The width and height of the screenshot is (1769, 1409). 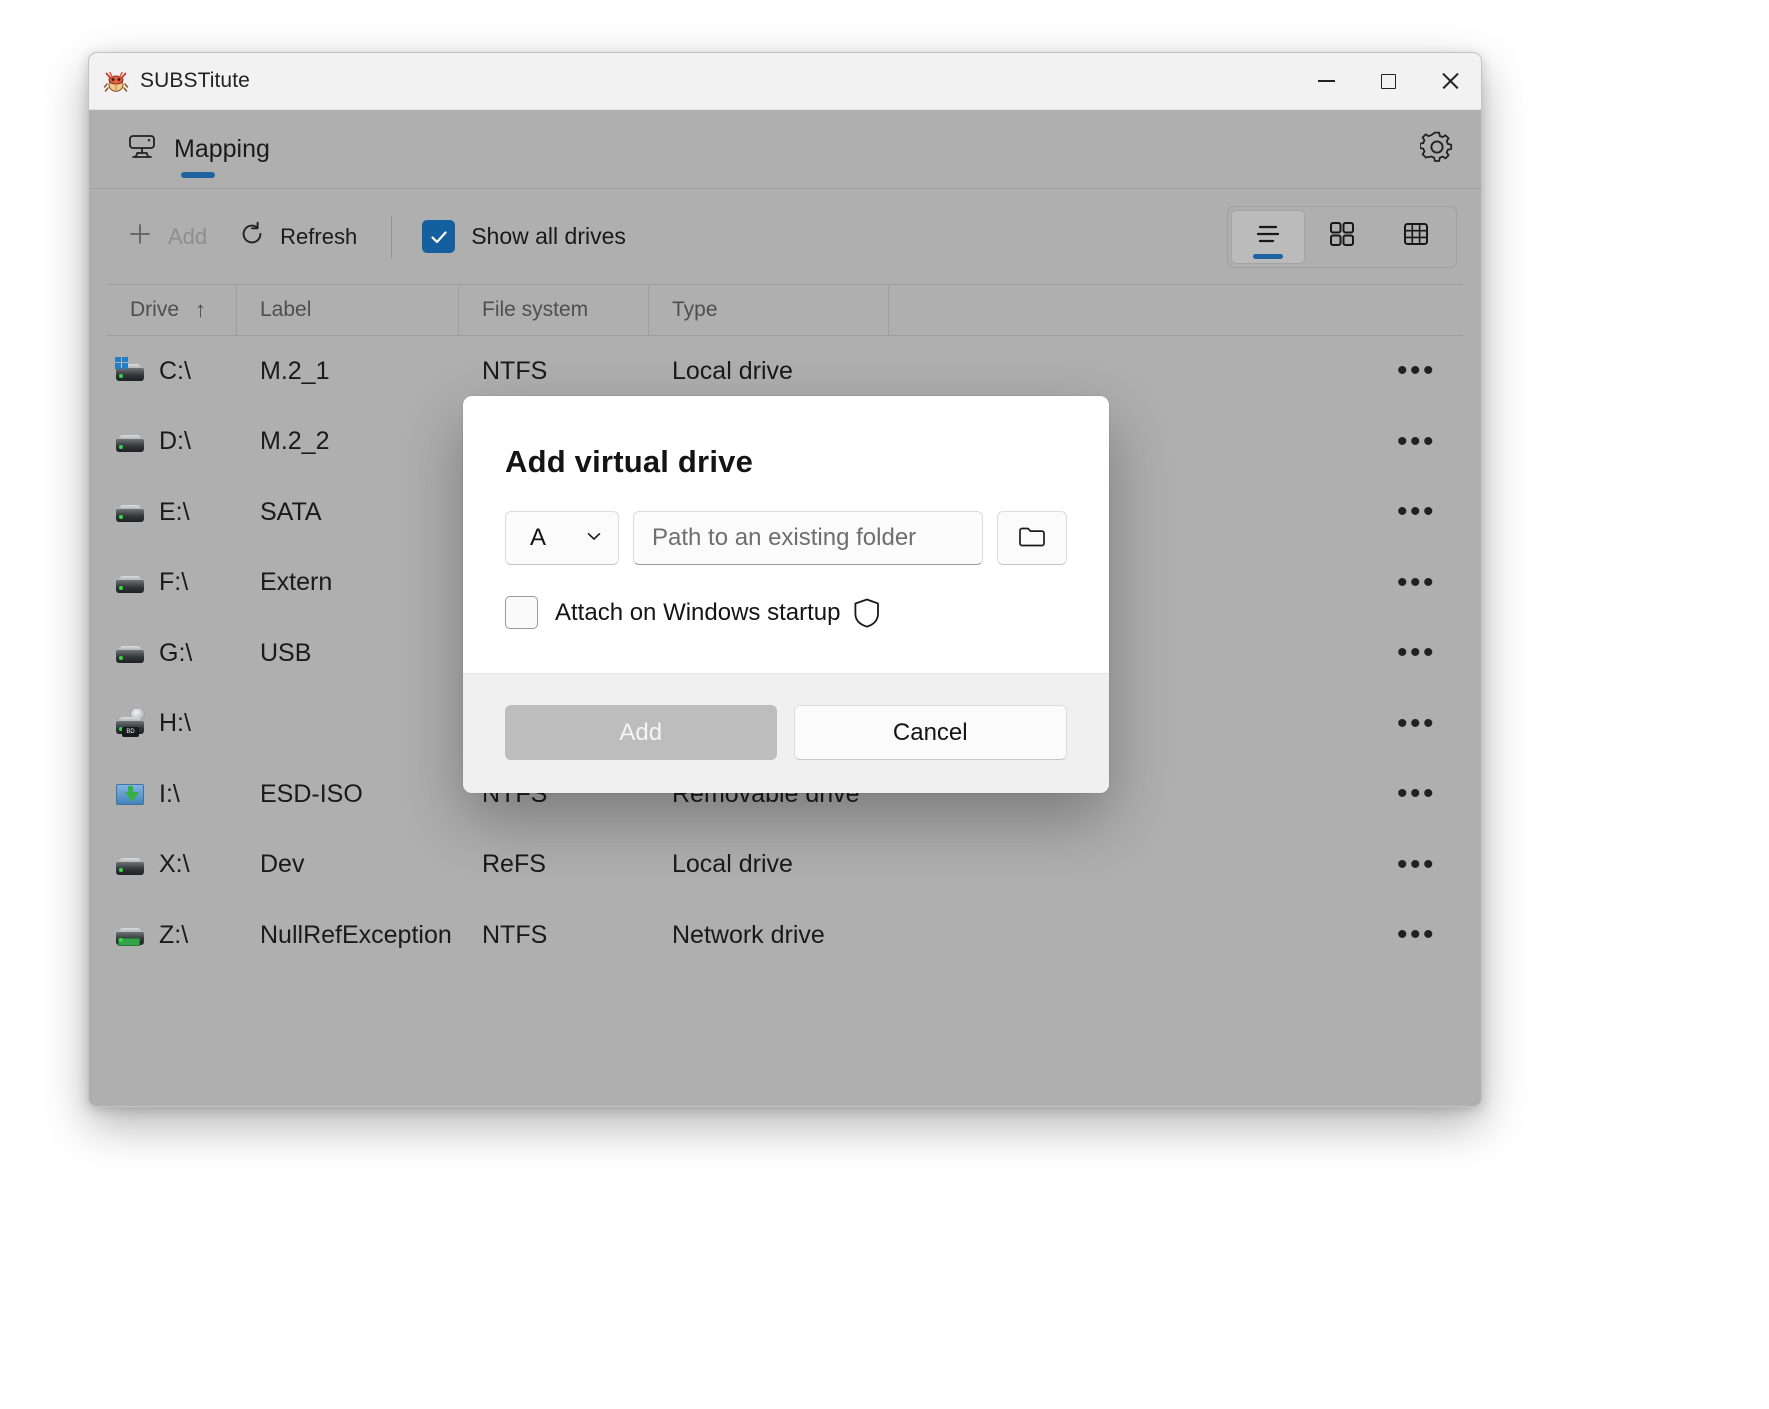 I want to click on dialog-add-button-label: Add, so click(x=641, y=732).